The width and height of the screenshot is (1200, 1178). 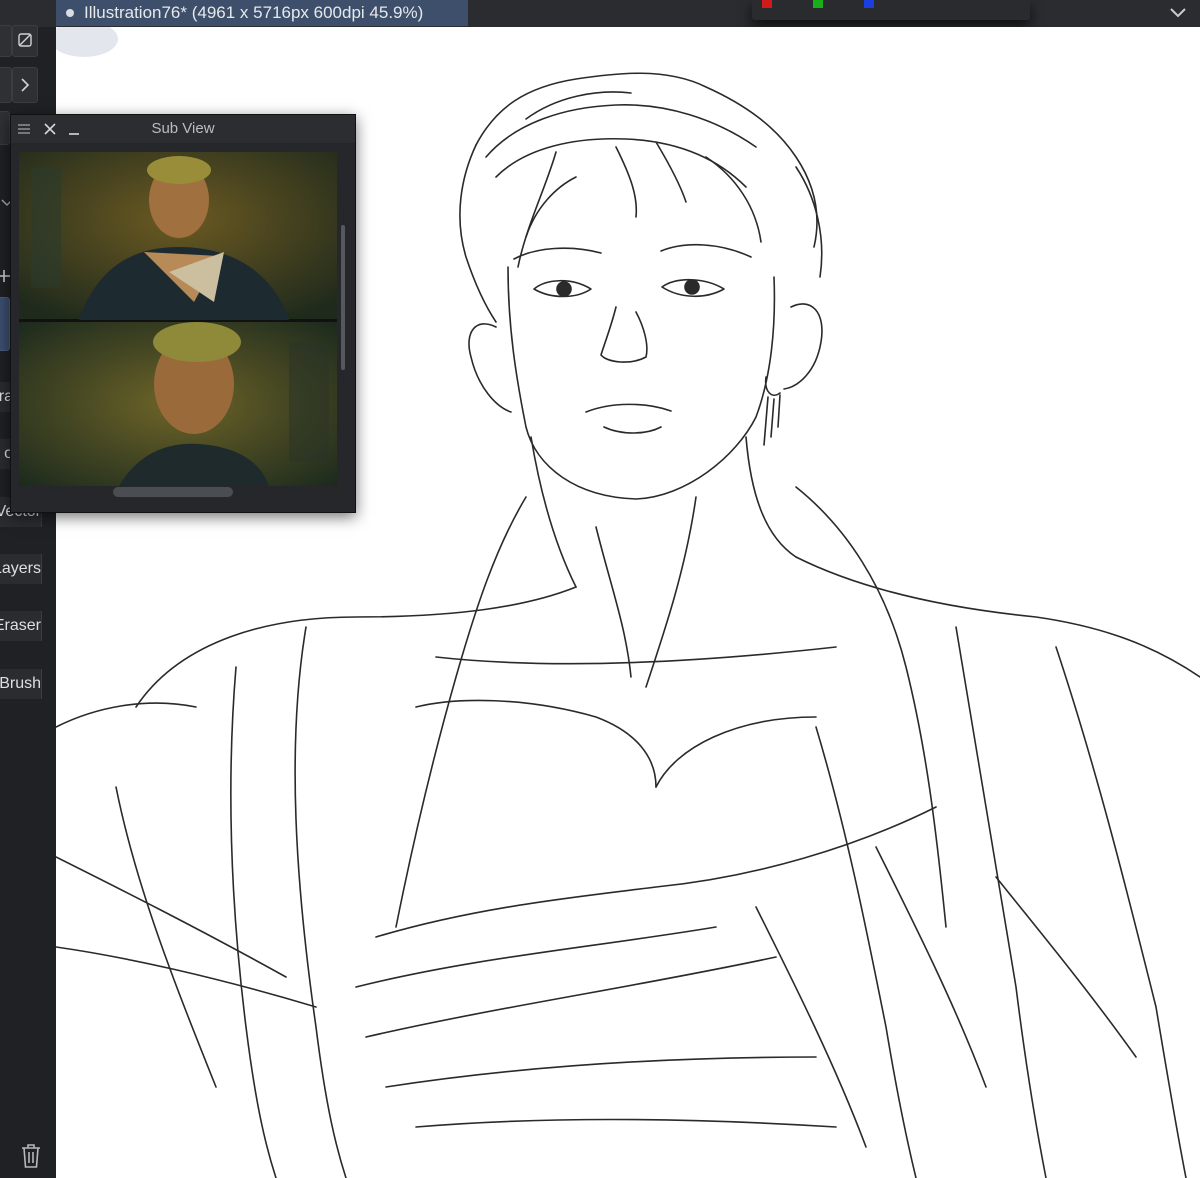 I want to click on red-channel-swatch, so click(x=767, y=4).